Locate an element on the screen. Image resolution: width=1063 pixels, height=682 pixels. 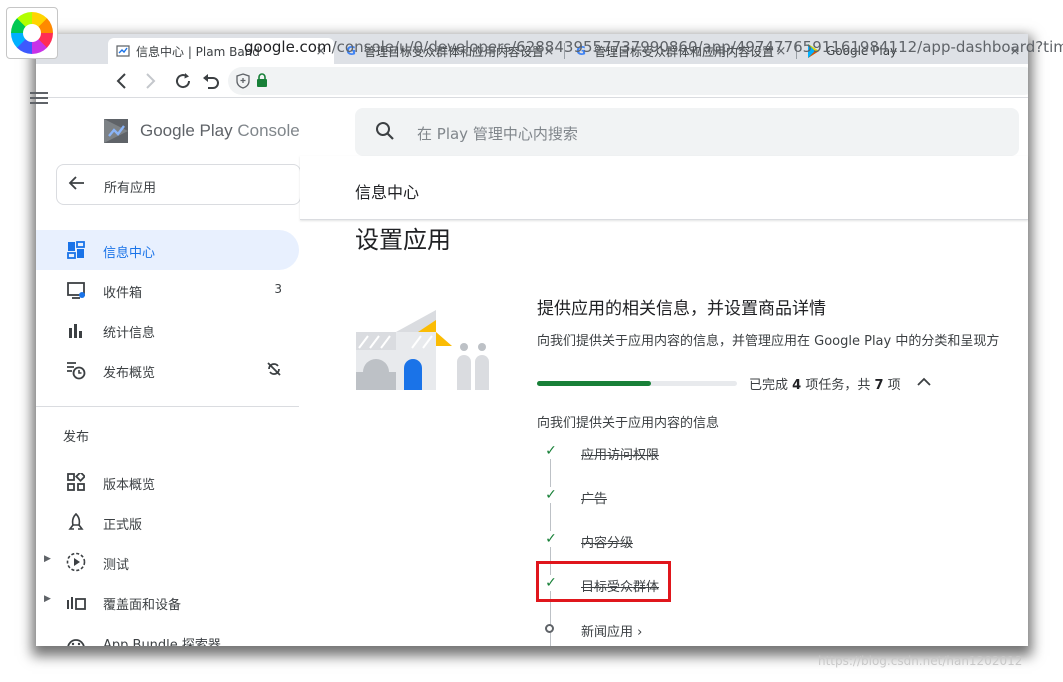
pending-dot-icon is located at coordinates (549, 628).